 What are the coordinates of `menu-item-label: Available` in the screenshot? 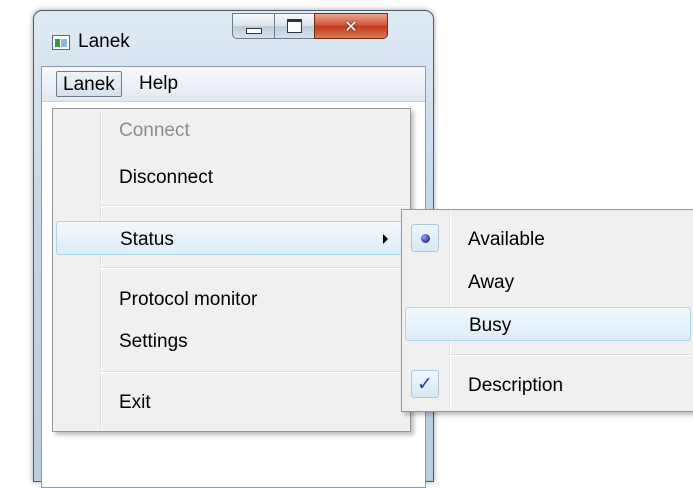 It's located at (506, 239).